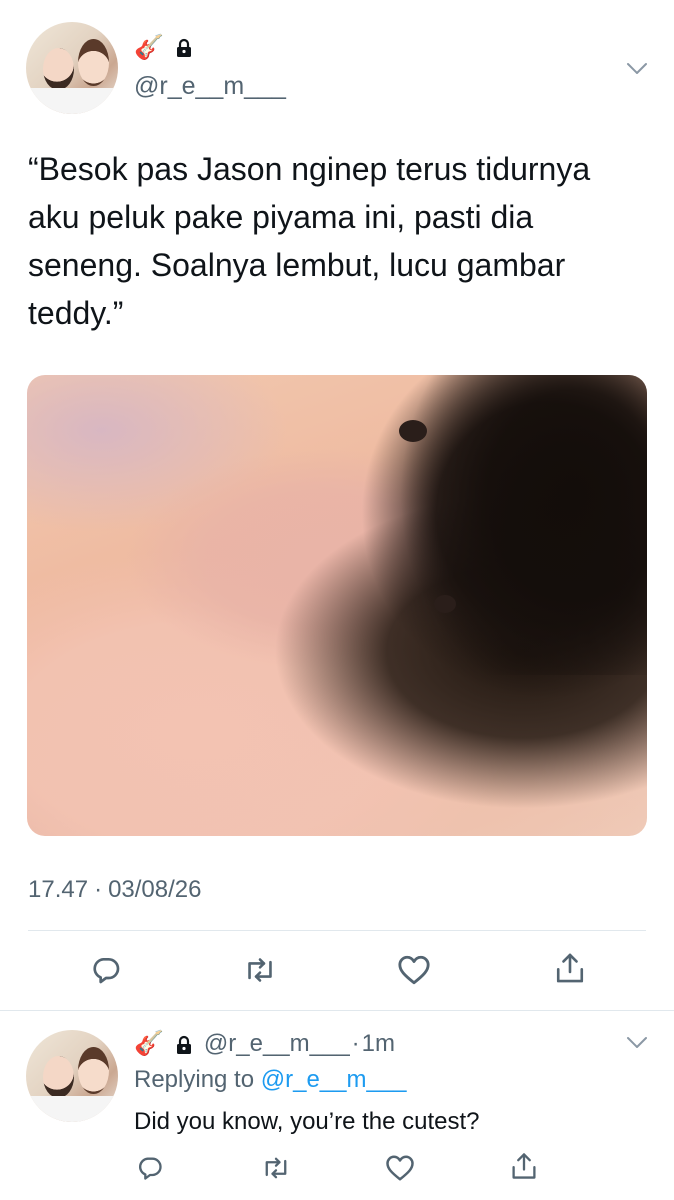 Image resolution: width=674 pixels, height=1200 pixels. I want to click on tweet-date: 03/08/26, so click(155, 889).